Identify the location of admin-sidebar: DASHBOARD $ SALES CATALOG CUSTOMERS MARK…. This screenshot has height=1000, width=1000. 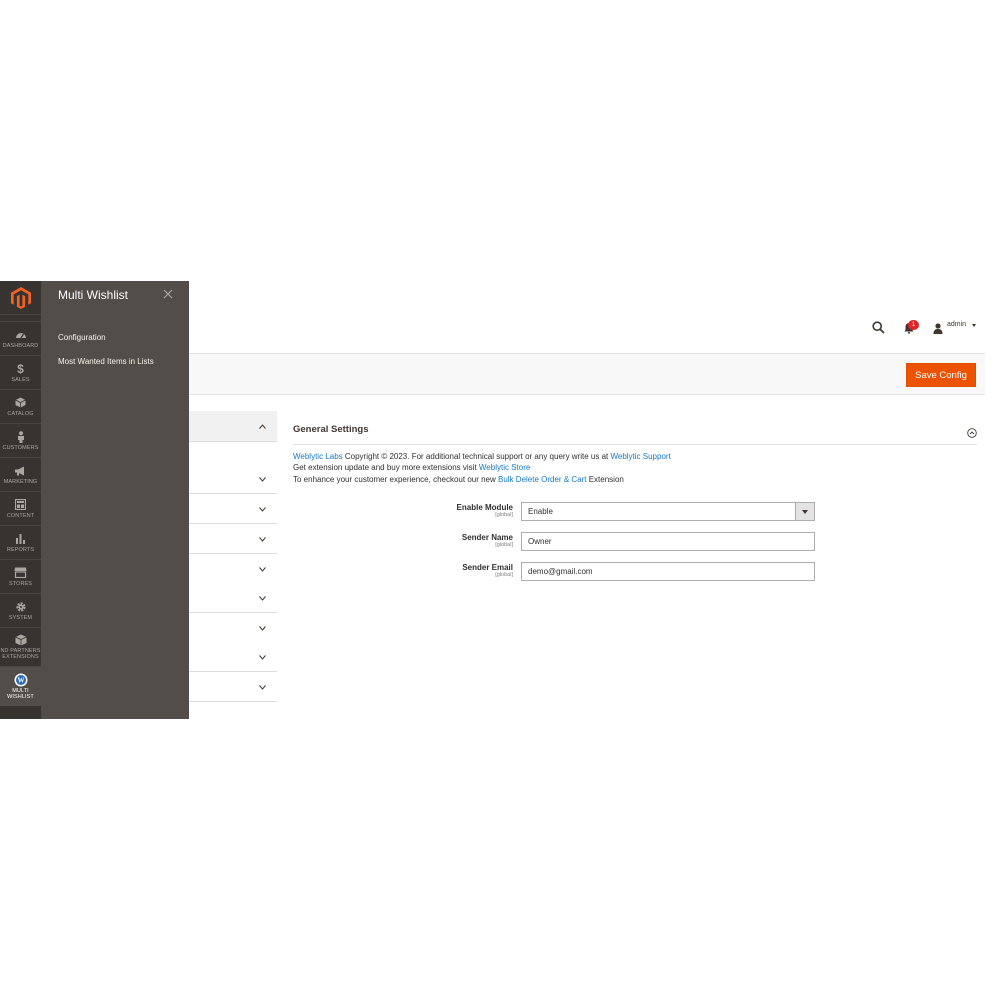
(20, 500).